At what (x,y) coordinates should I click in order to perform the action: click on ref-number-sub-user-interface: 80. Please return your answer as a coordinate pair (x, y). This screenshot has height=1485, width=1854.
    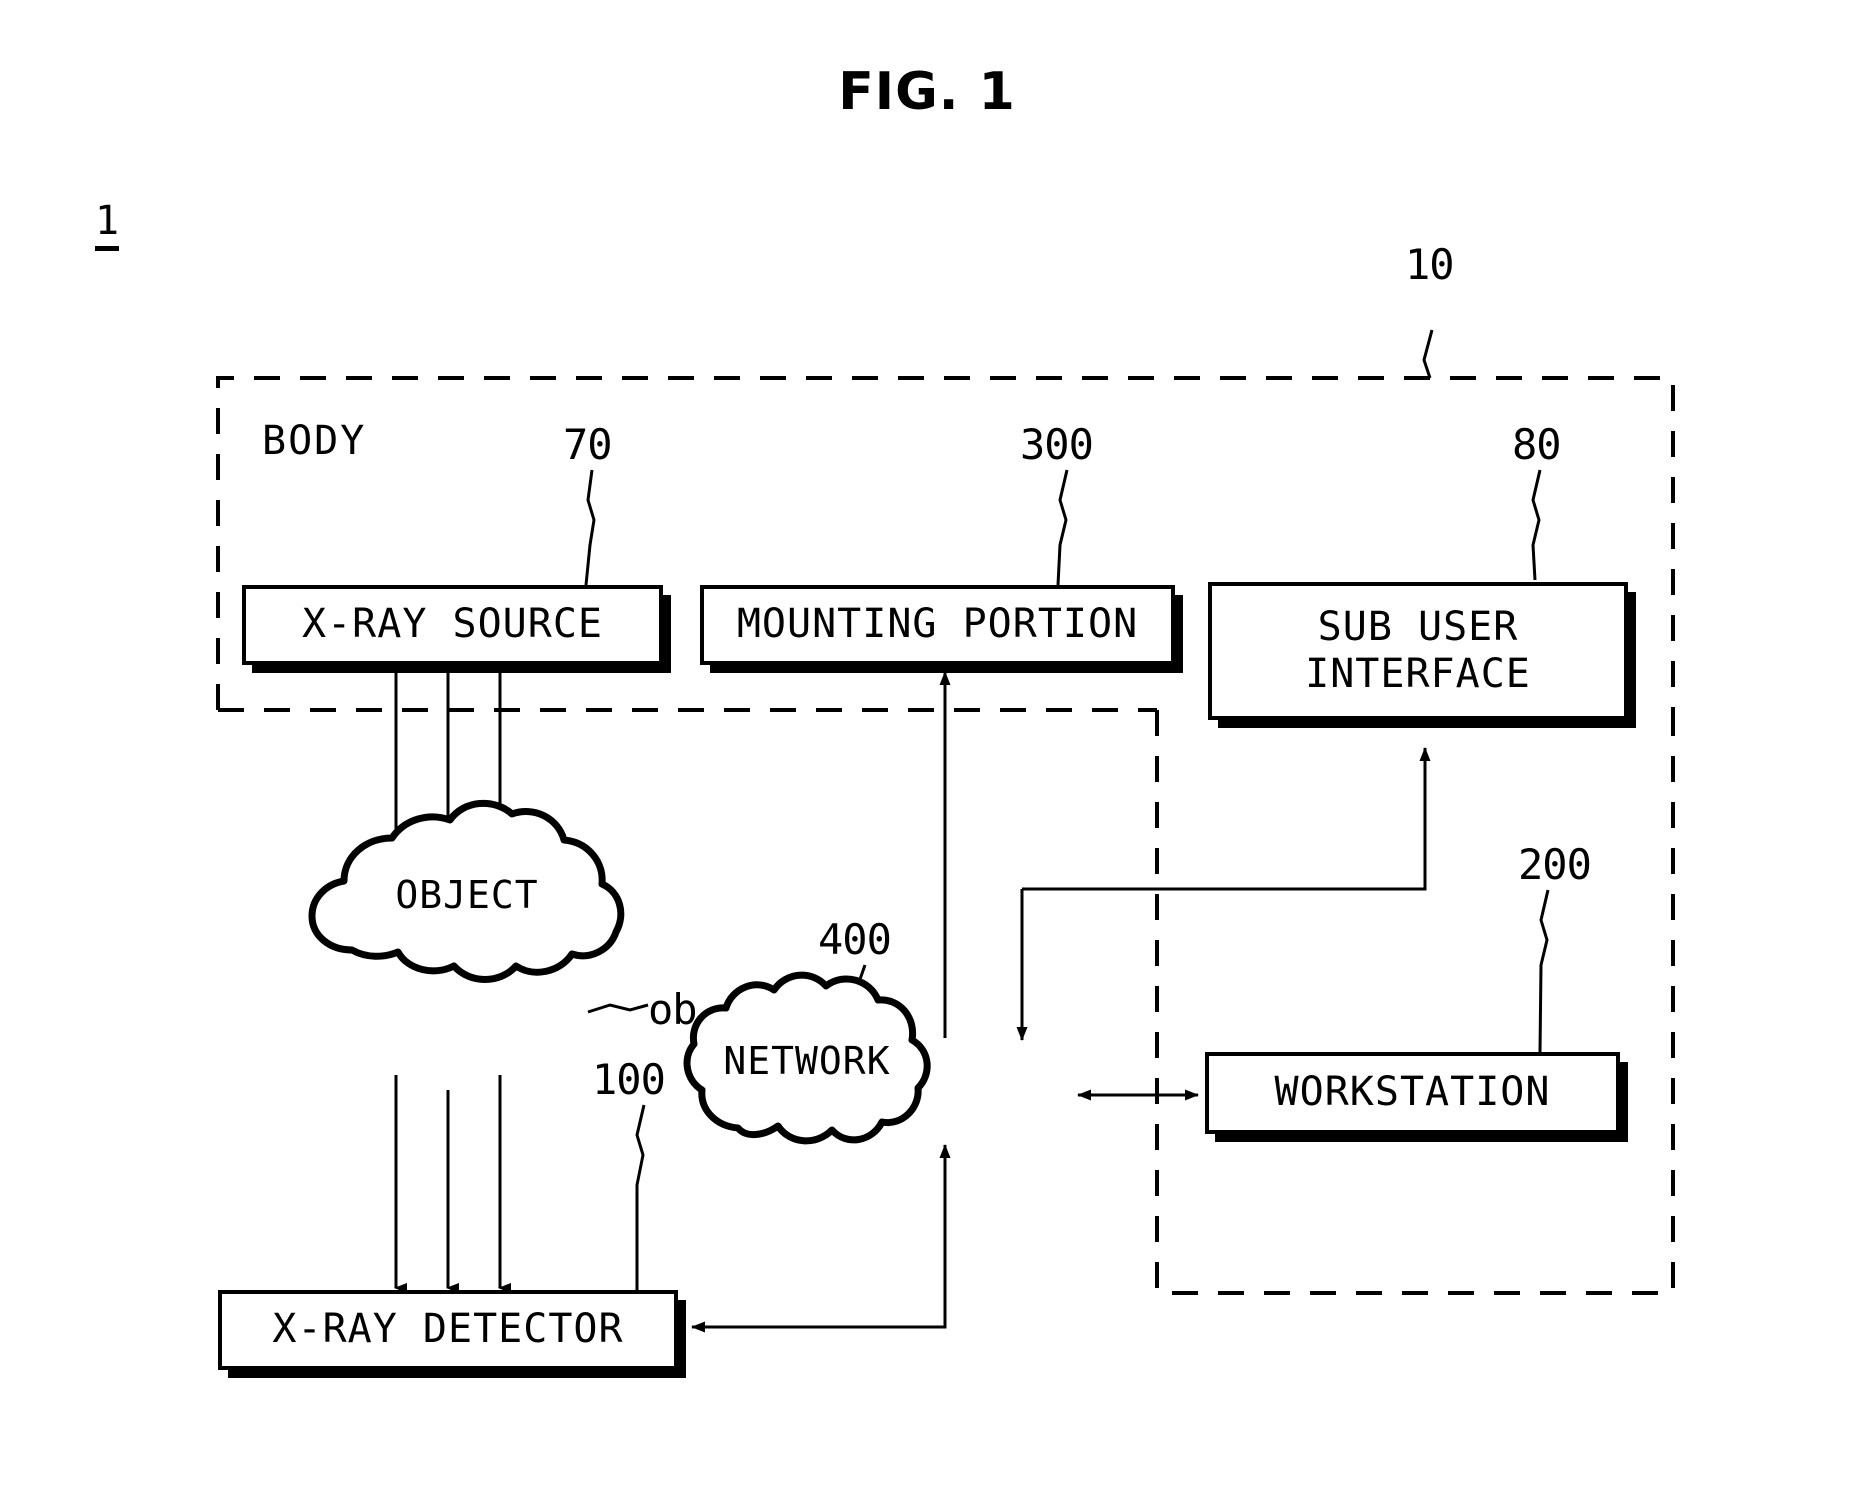
    Looking at the image, I should click on (1537, 444).